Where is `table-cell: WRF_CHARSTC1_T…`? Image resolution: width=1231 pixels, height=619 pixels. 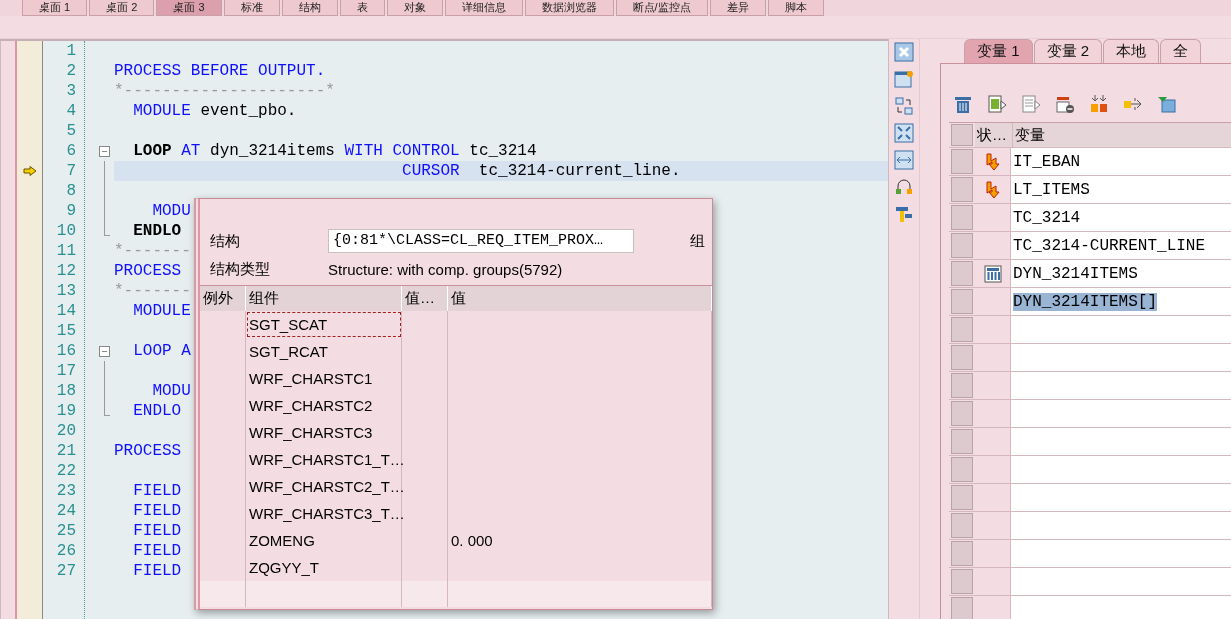 table-cell: WRF_CHARSTC1_T… is located at coordinates (324, 459).